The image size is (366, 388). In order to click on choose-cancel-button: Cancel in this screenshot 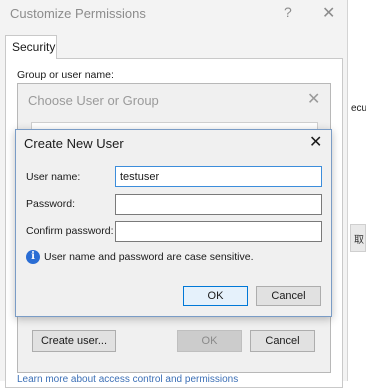, I will do `click(282, 341)`.